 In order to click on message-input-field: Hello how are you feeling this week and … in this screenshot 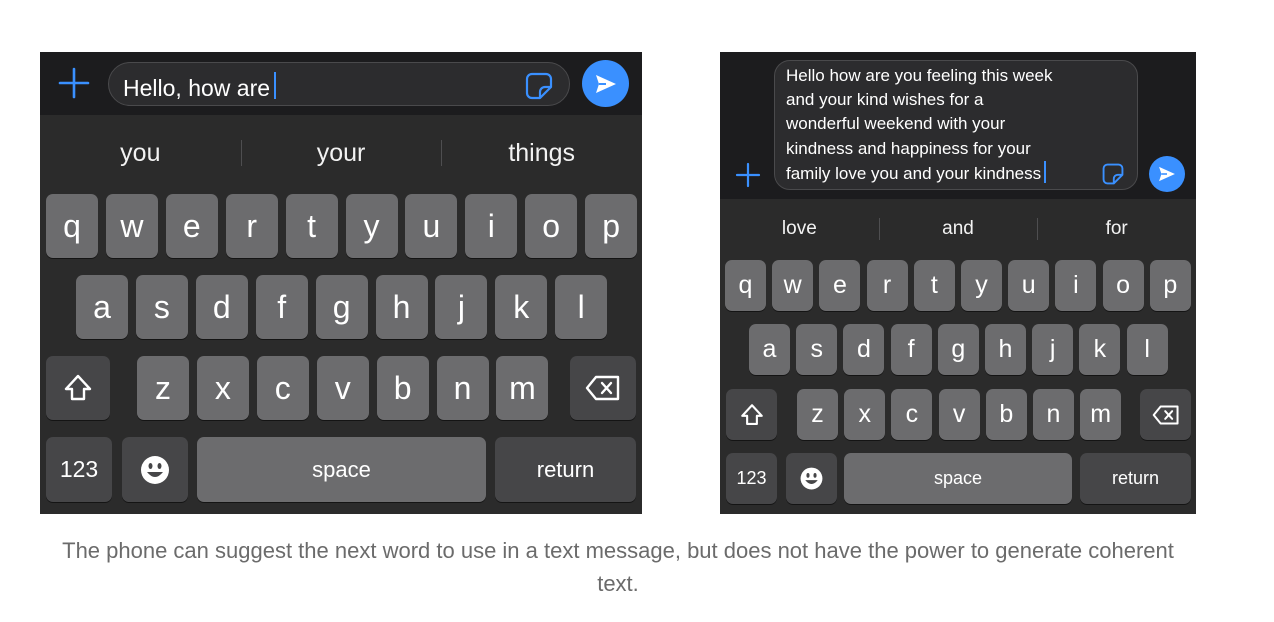, I will do `click(956, 125)`.